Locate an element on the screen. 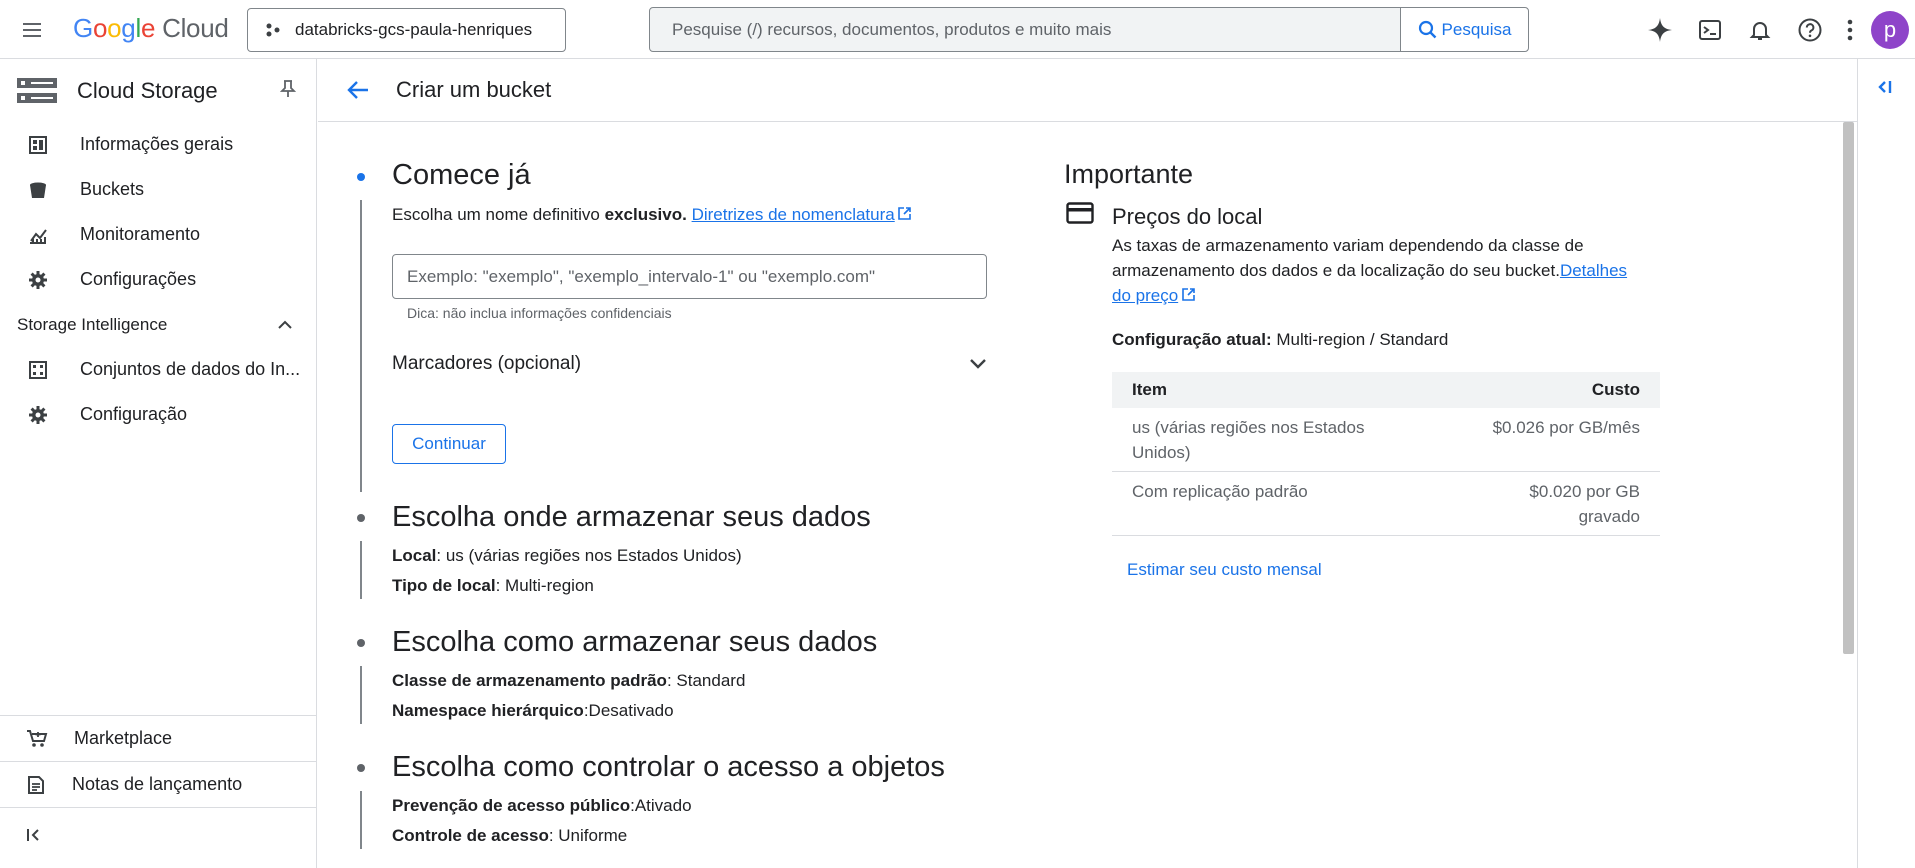  collapse-sidebar-icon is located at coordinates (35, 835).